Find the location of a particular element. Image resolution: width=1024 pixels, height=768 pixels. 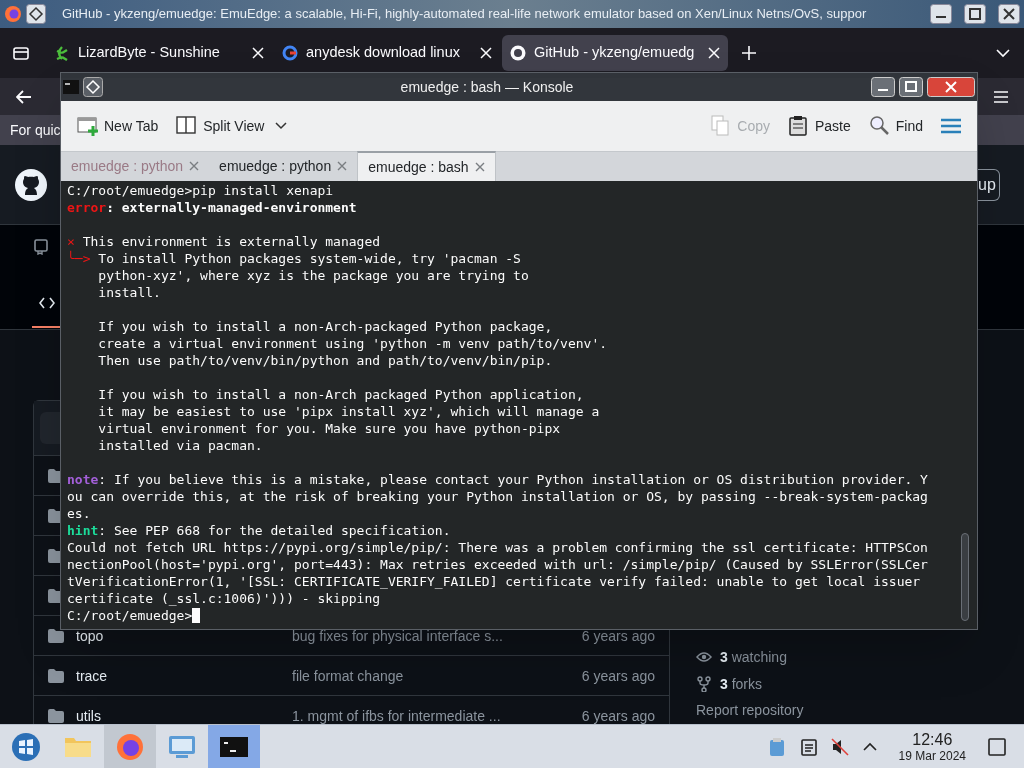

terminal-line: C:/root/emuedge>pip install xenapi is located at coordinates (201, 190).